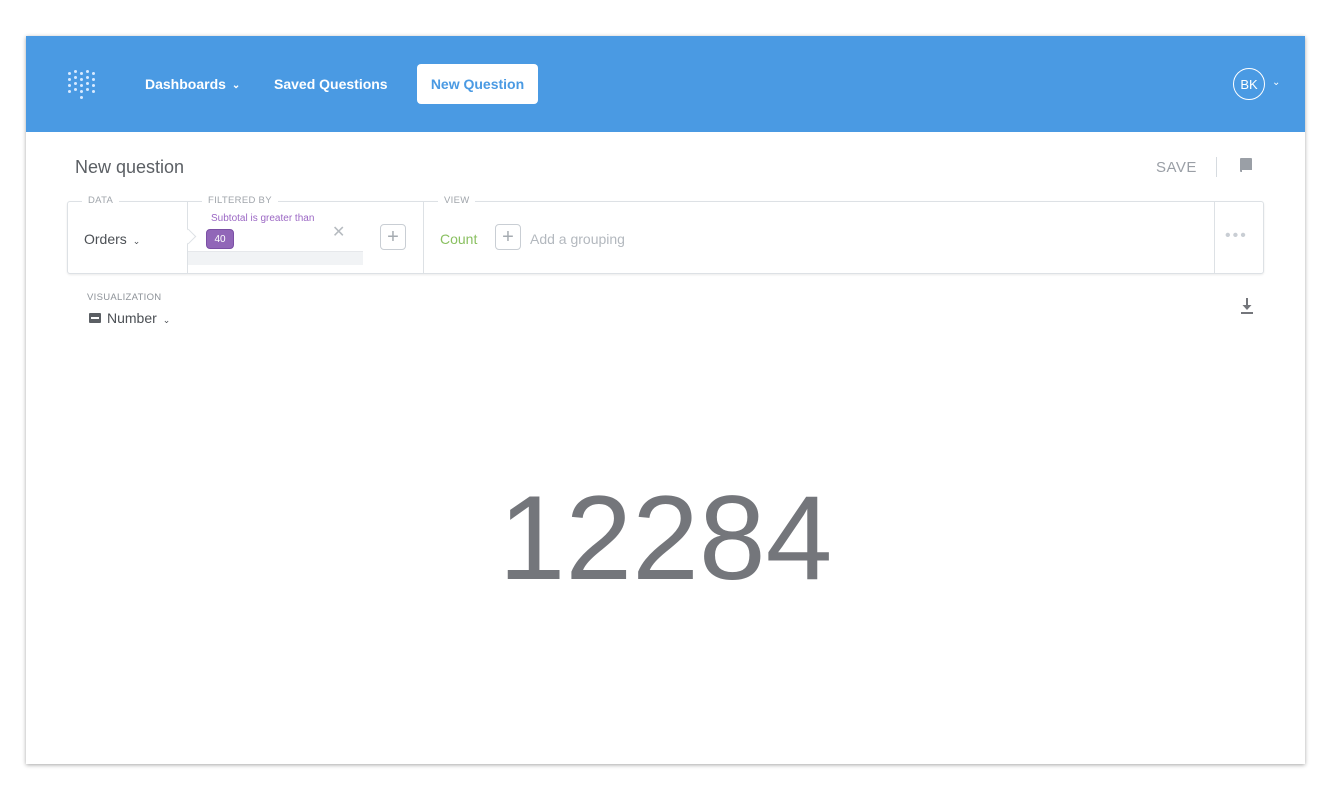 This screenshot has height=800, width=1330. What do you see at coordinates (423, 237) in the screenshot?
I see `filter-view-separator` at bounding box center [423, 237].